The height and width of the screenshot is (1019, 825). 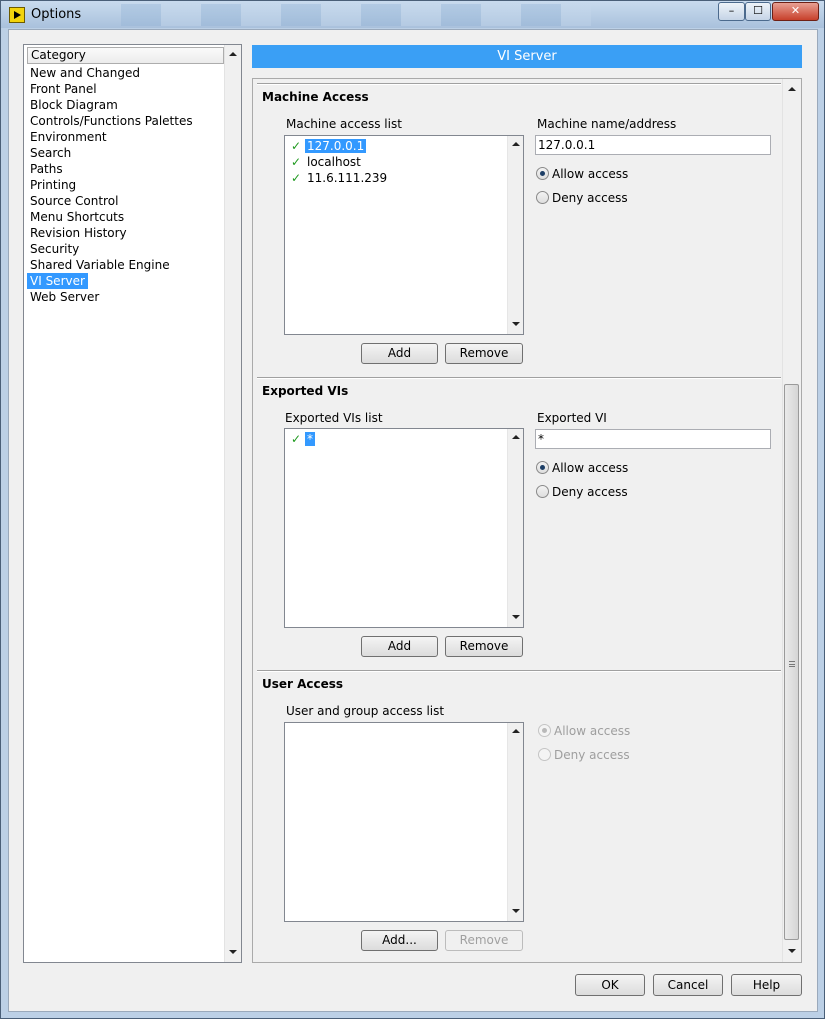 What do you see at coordinates (572, 418) in the screenshot?
I see `exported-vi-label: Exported VI` at bounding box center [572, 418].